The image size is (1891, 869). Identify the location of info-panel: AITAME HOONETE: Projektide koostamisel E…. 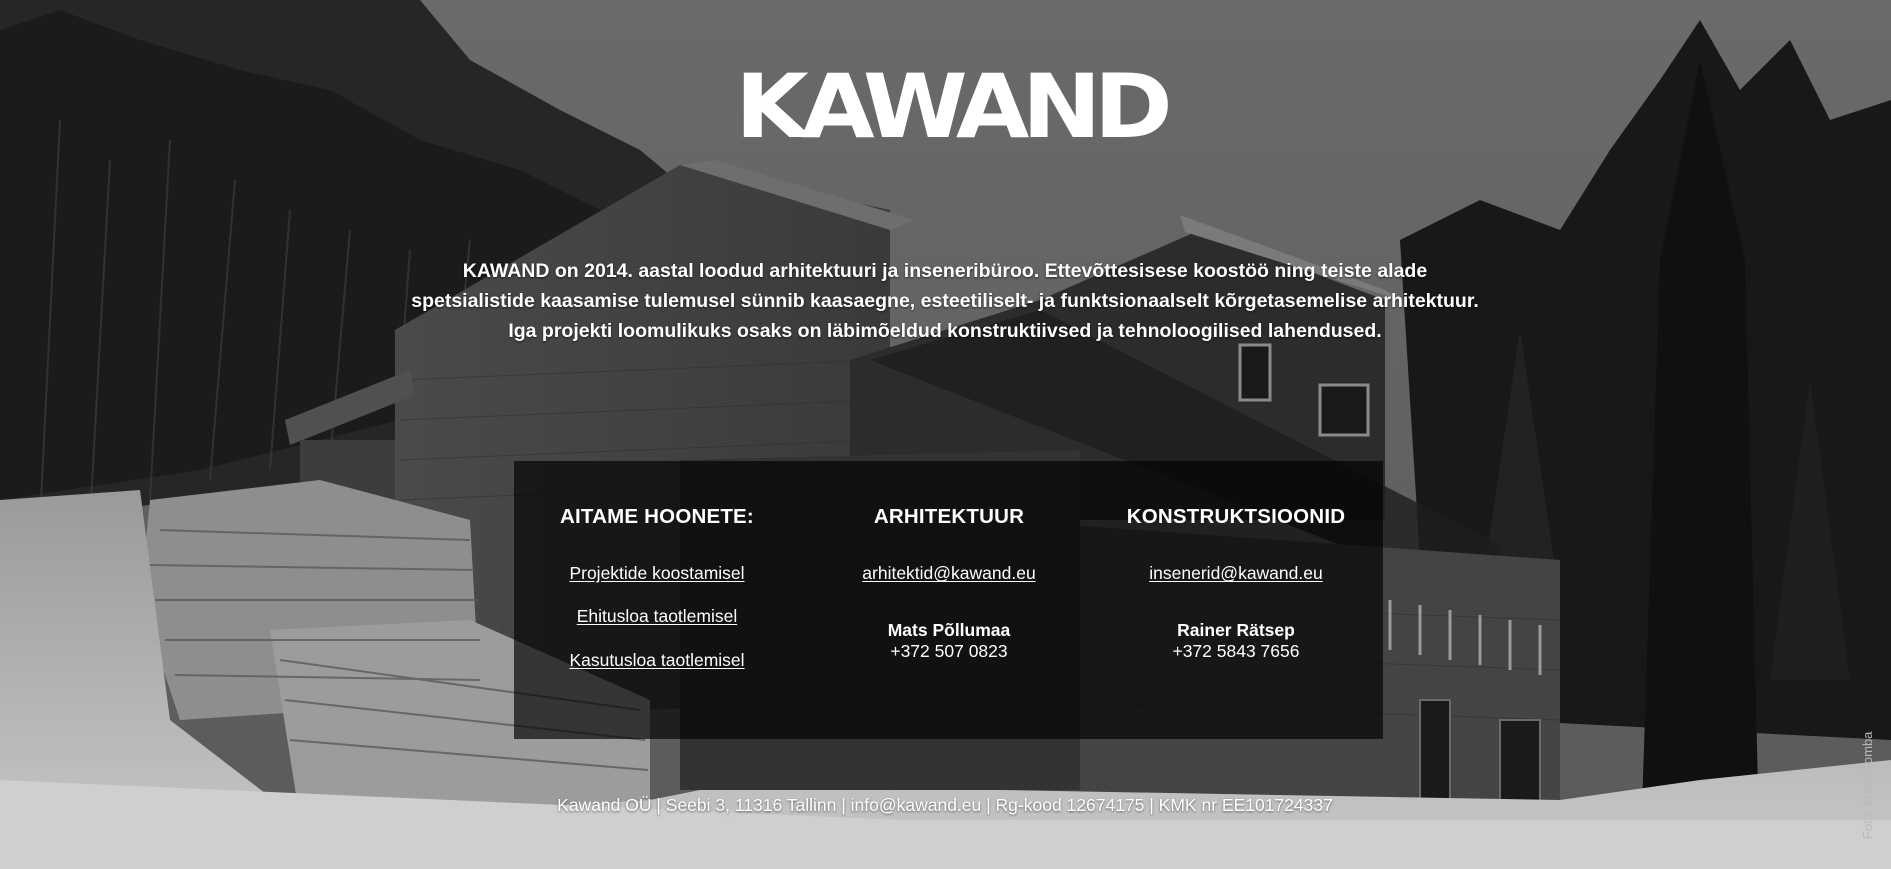
(948, 600).